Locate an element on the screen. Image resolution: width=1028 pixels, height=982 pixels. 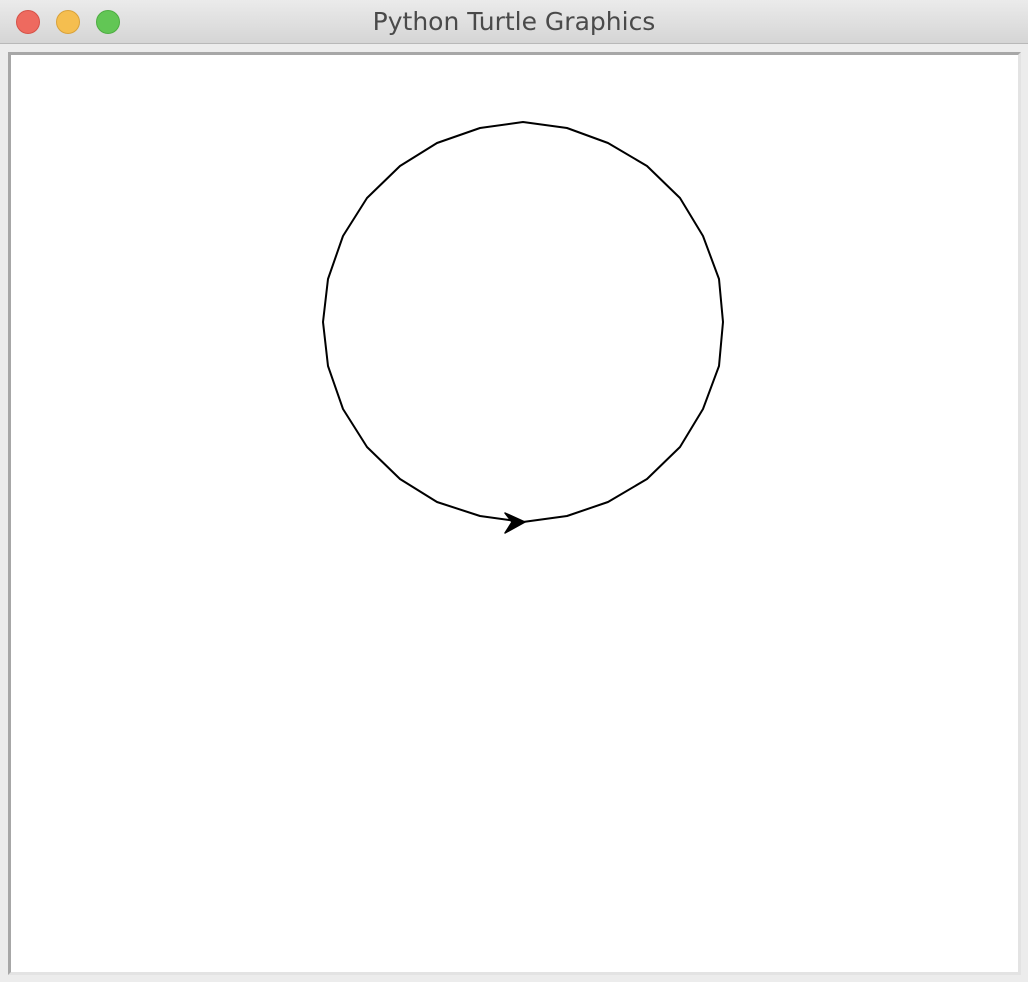
turtle-arrow-icon is located at coordinates (515, 523).